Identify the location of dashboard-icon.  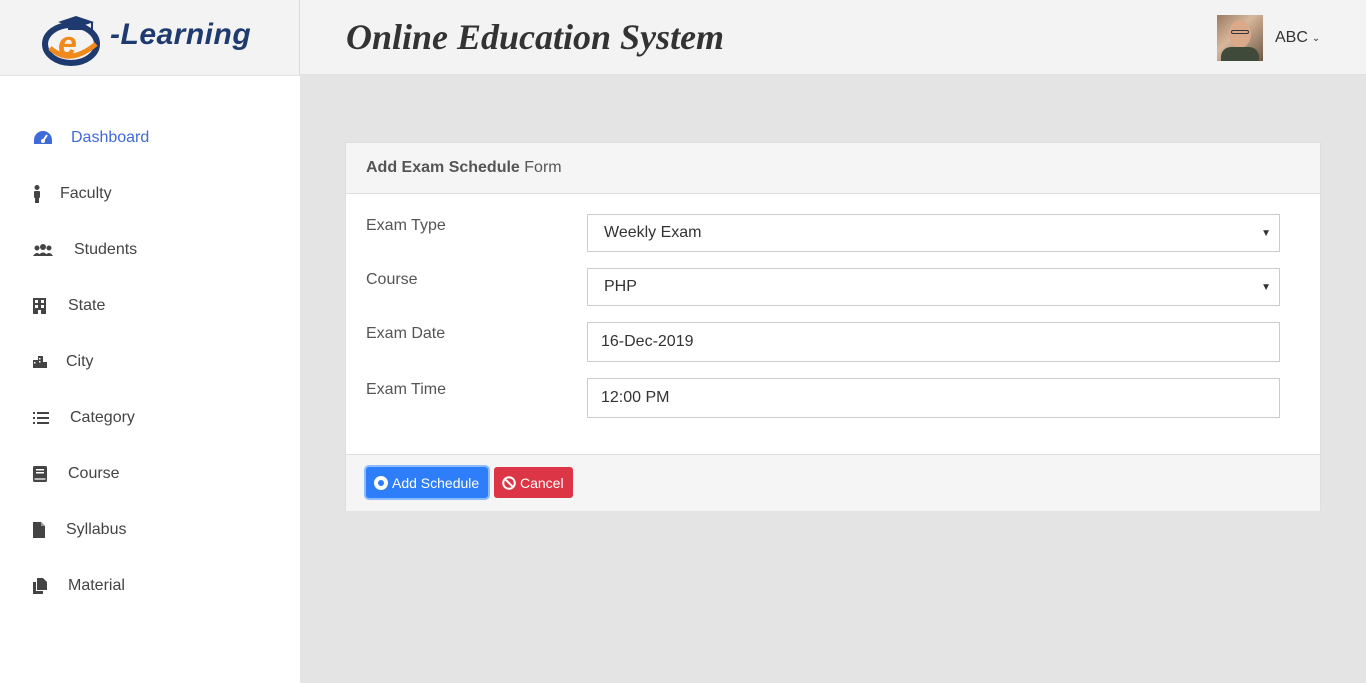
(52, 138).